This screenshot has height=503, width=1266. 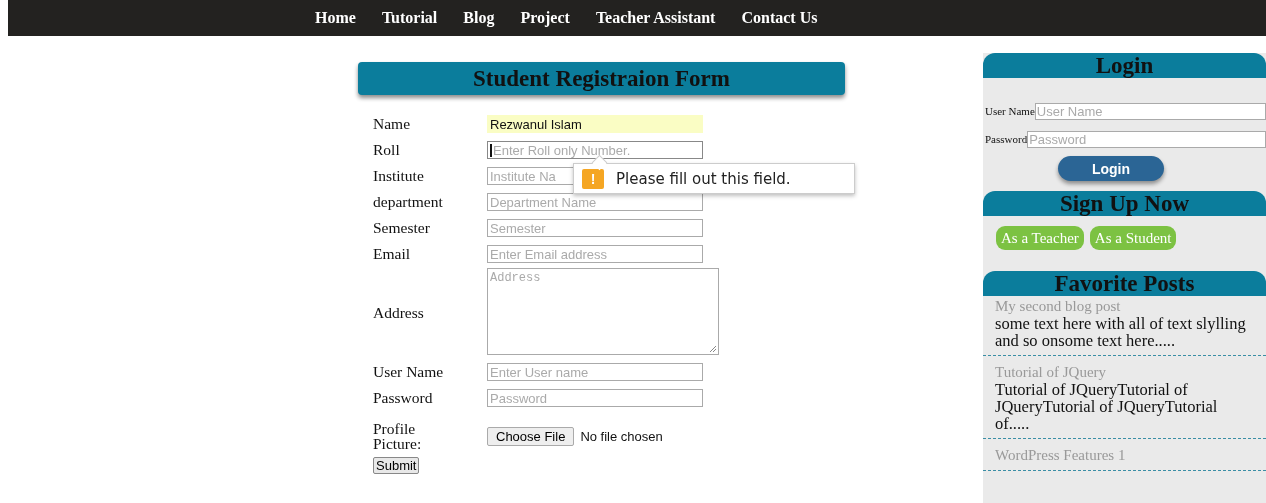 What do you see at coordinates (399, 176) in the screenshot?
I see `field-label: Institute` at bounding box center [399, 176].